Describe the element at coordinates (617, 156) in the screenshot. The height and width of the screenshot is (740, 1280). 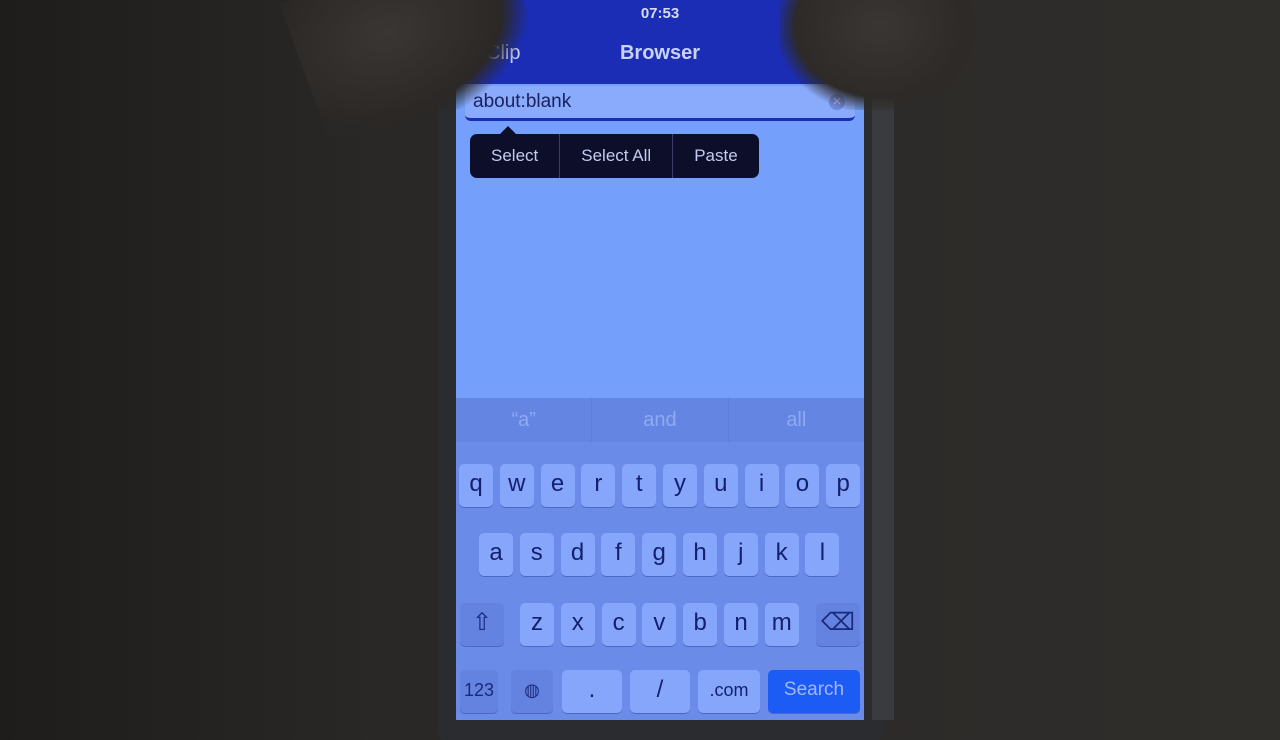
I see `select-all-button: Select All` at that location.